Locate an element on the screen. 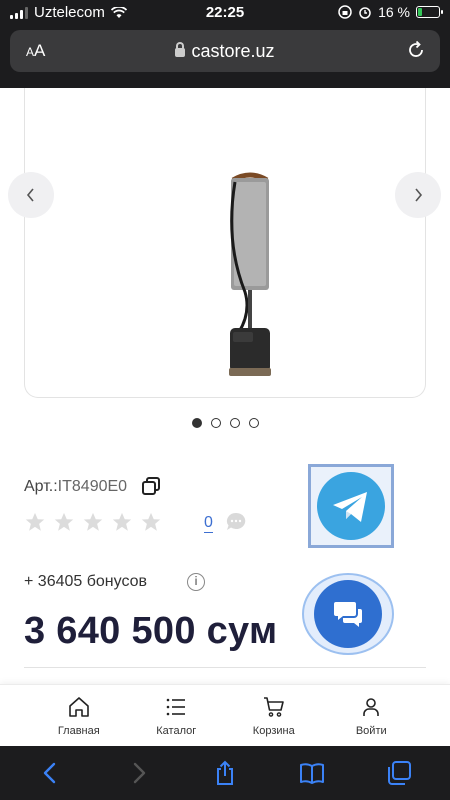 This screenshot has width=450, height=800. gallery-prev-button is located at coordinates (31, 195).